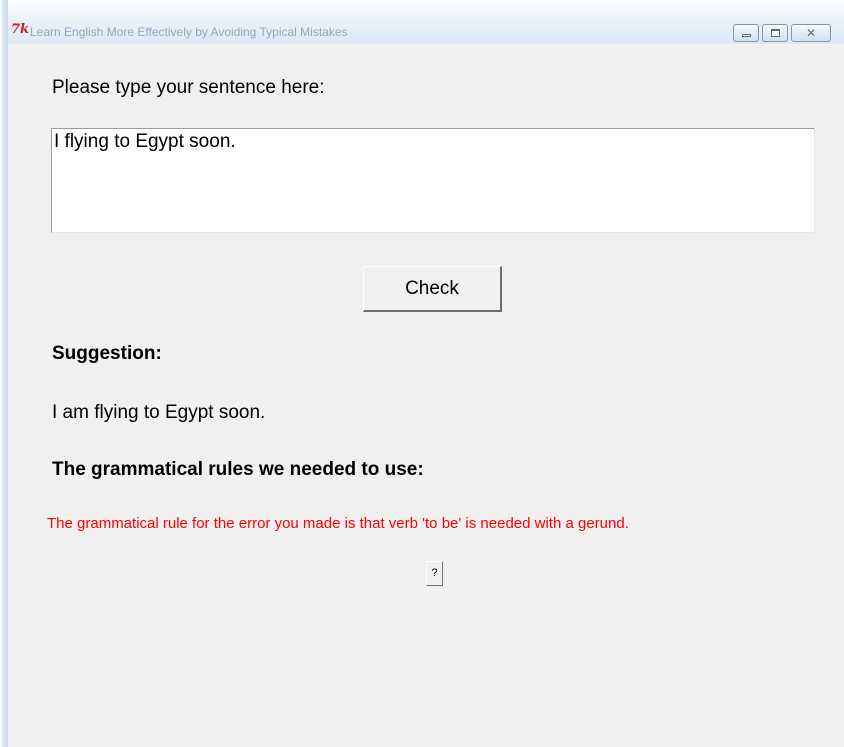  I want to click on check-button: Check, so click(432, 289).